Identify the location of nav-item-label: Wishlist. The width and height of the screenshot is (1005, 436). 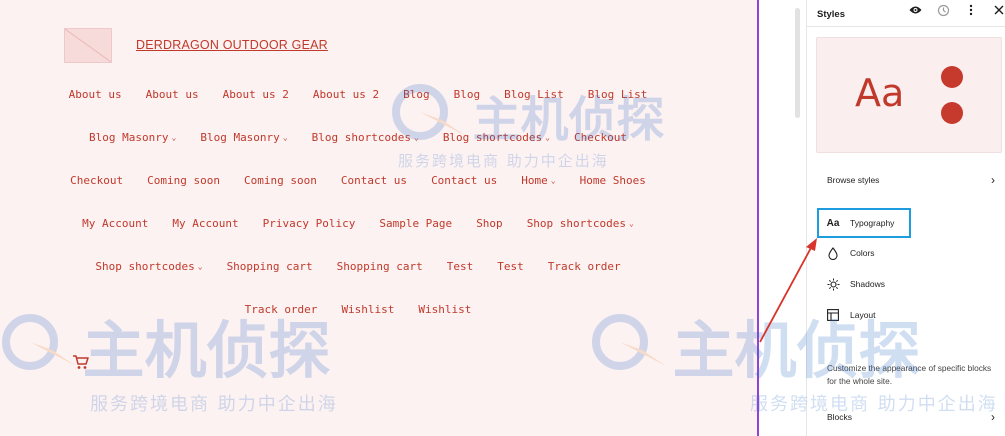
(445, 309).